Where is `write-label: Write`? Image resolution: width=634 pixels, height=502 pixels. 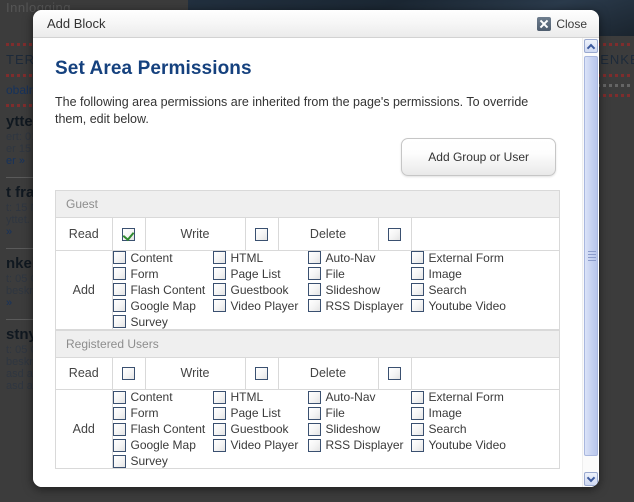 write-label: Write is located at coordinates (195, 234).